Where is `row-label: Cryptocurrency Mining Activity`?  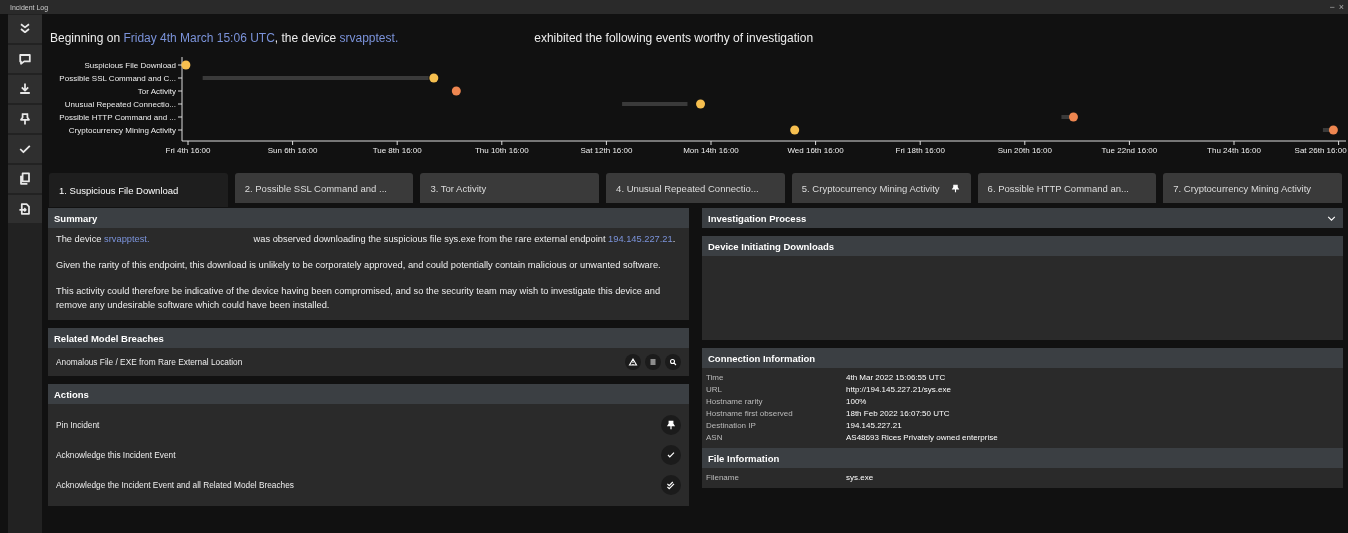 row-label: Cryptocurrency Mining Activity is located at coordinates (122, 130).